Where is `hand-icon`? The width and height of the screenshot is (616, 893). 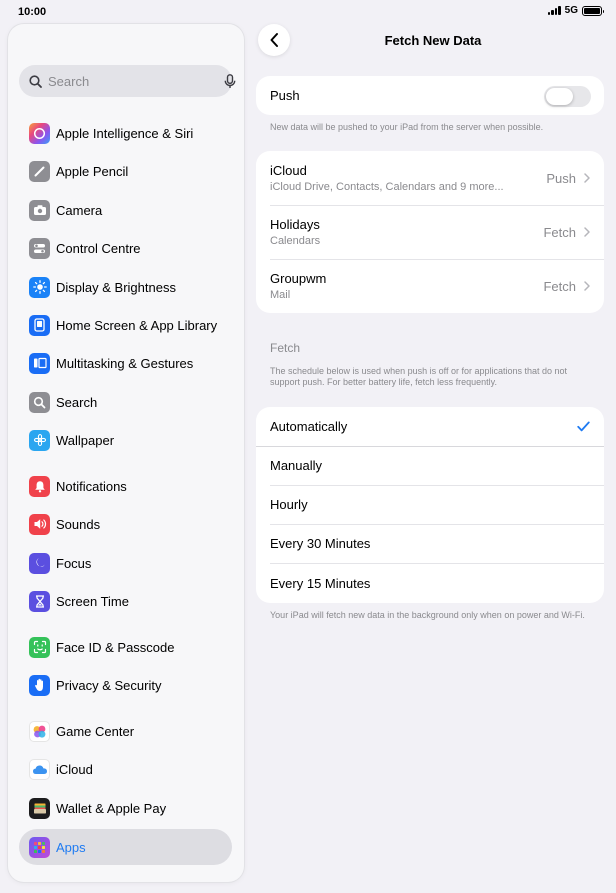
hand-icon is located at coordinates (39, 685).